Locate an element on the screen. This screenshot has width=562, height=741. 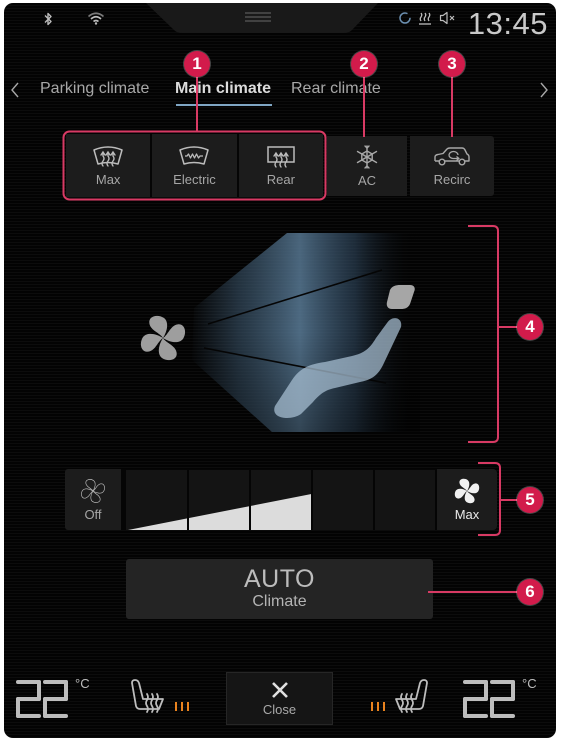
callout-6: 6 is located at coordinates (530, 592).